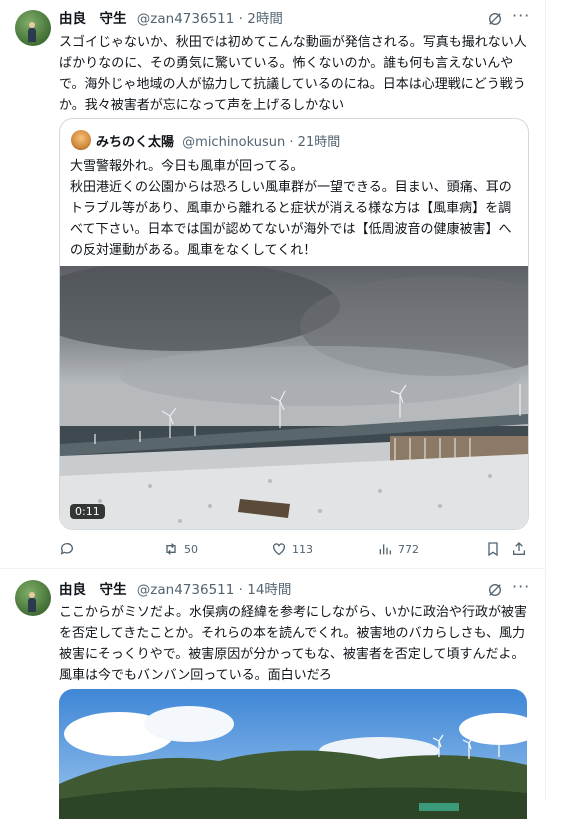  I want to click on tweet-time: 14時間, so click(269, 590).